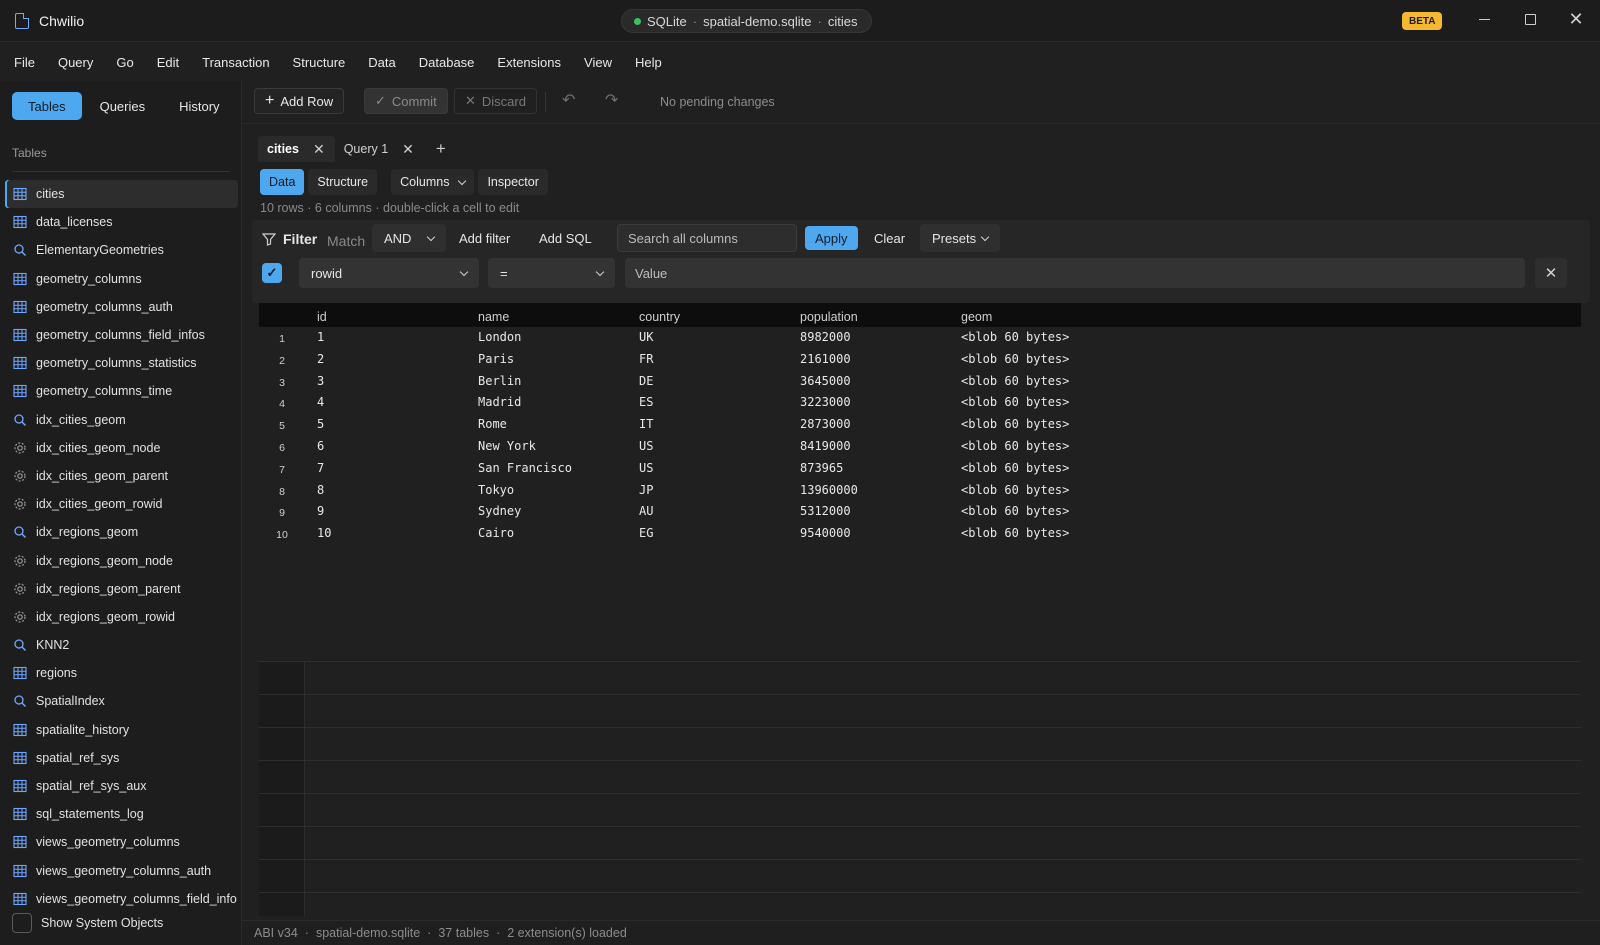 This screenshot has height=945, width=1600. Describe the element at coordinates (319, 62) in the screenshot. I see `menu-structure: Structure` at that location.